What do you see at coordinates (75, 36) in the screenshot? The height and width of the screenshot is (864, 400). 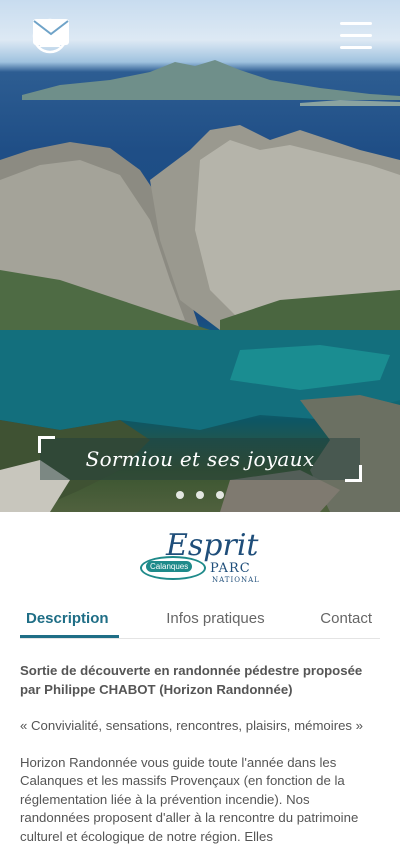 I see `mail-button` at bounding box center [75, 36].